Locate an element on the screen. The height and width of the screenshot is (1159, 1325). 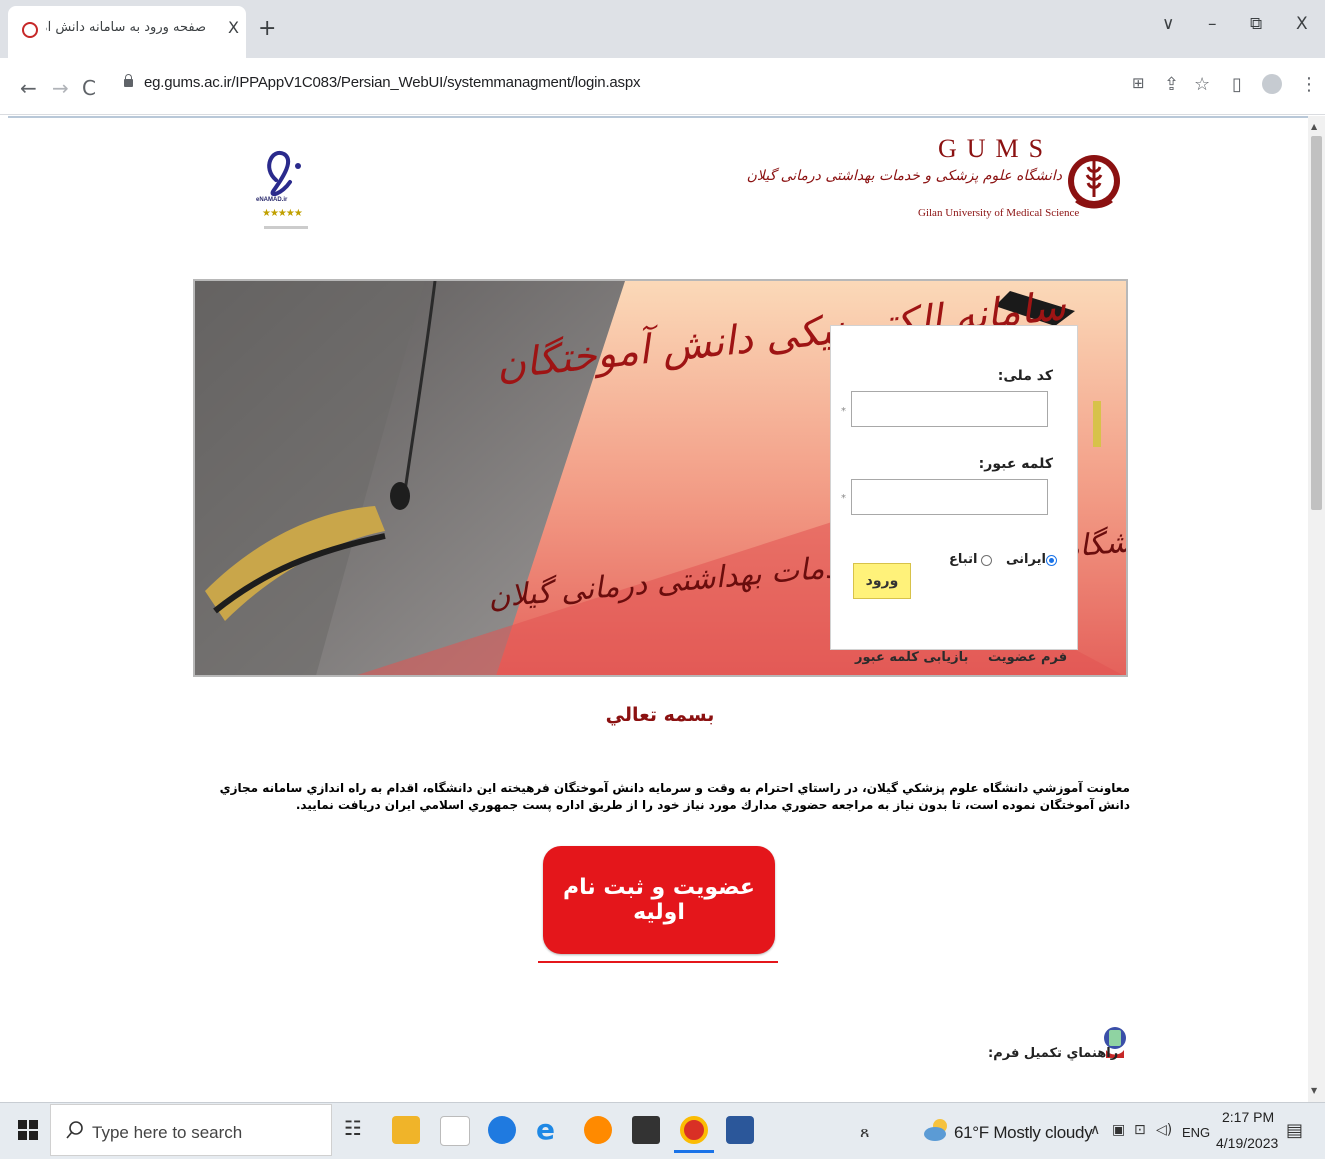
taskbar-search-placeholder: Type here to search is located at coordinates (167, 1133).